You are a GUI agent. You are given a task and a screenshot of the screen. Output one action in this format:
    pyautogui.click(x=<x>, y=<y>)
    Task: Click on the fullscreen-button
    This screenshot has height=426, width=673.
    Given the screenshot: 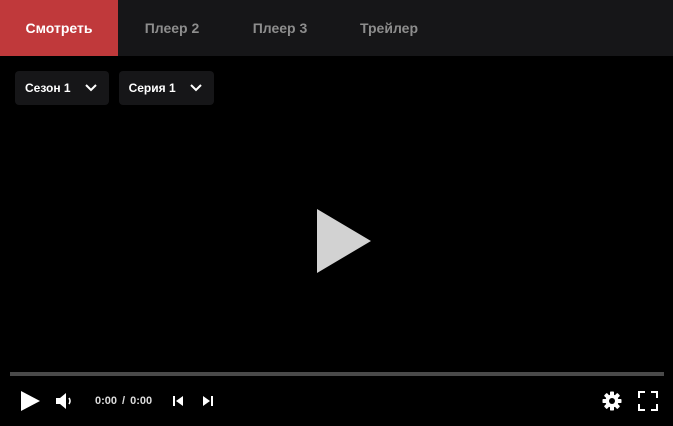 What is the action you would take?
    pyautogui.click(x=648, y=401)
    